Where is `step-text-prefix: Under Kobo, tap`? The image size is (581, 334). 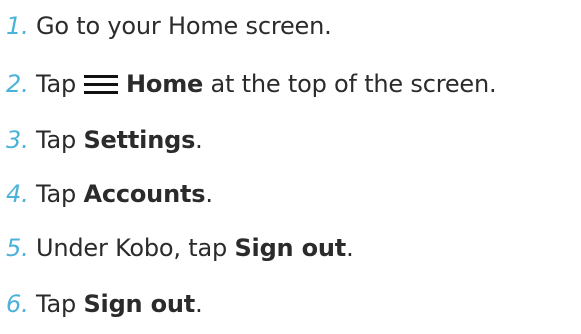 step-text-prefix: Under Kobo, tap is located at coordinates (135, 248).